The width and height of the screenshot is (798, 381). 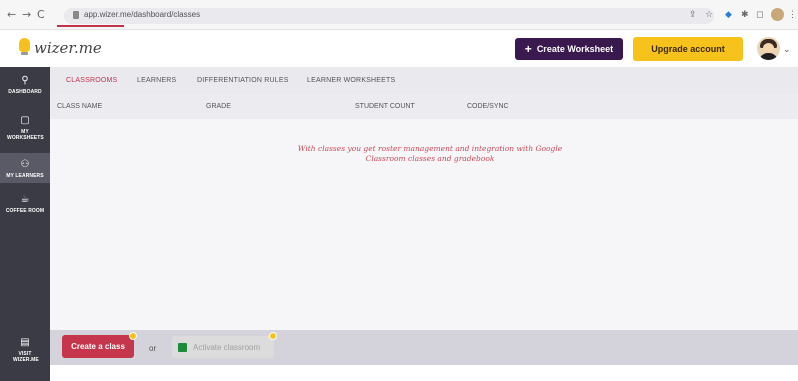 I want to click on visit-icon: ▤, so click(x=25, y=342).